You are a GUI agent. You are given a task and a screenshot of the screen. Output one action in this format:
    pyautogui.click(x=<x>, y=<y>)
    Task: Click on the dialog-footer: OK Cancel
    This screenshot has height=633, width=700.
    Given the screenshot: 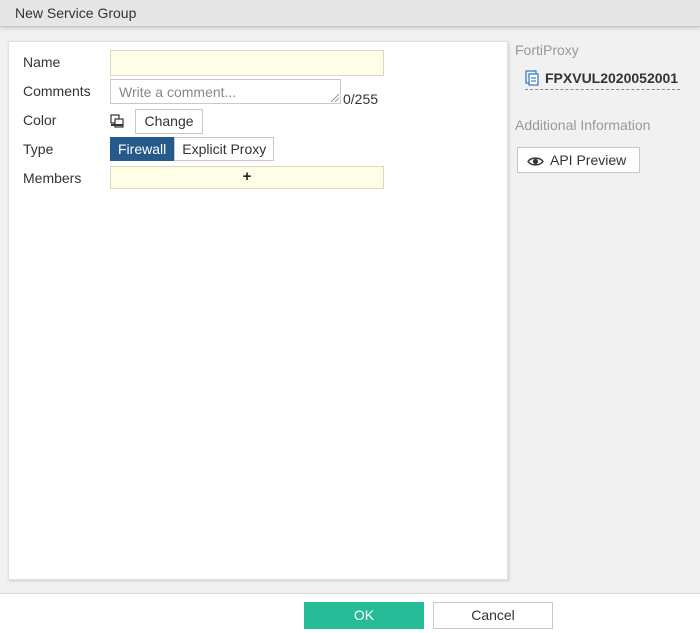 What is the action you would take?
    pyautogui.click(x=350, y=613)
    